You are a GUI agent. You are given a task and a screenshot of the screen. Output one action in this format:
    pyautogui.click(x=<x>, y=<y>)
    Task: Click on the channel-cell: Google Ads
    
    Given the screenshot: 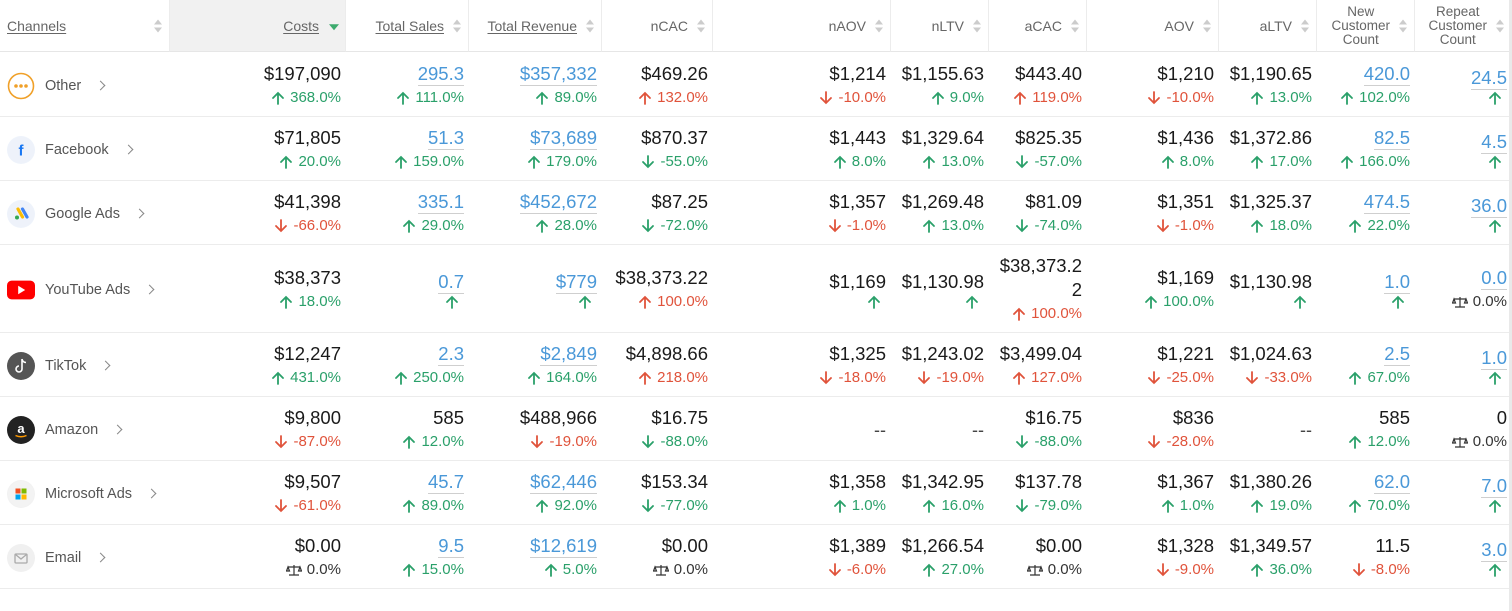 What is the action you would take?
    pyautogui.click(x=85, y=213)
    